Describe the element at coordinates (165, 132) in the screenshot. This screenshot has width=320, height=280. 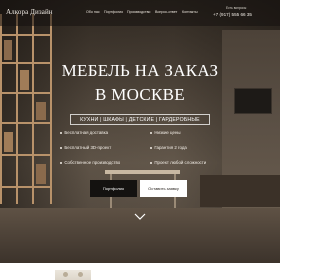
I see `feature-item: Низкие цены` at that location.